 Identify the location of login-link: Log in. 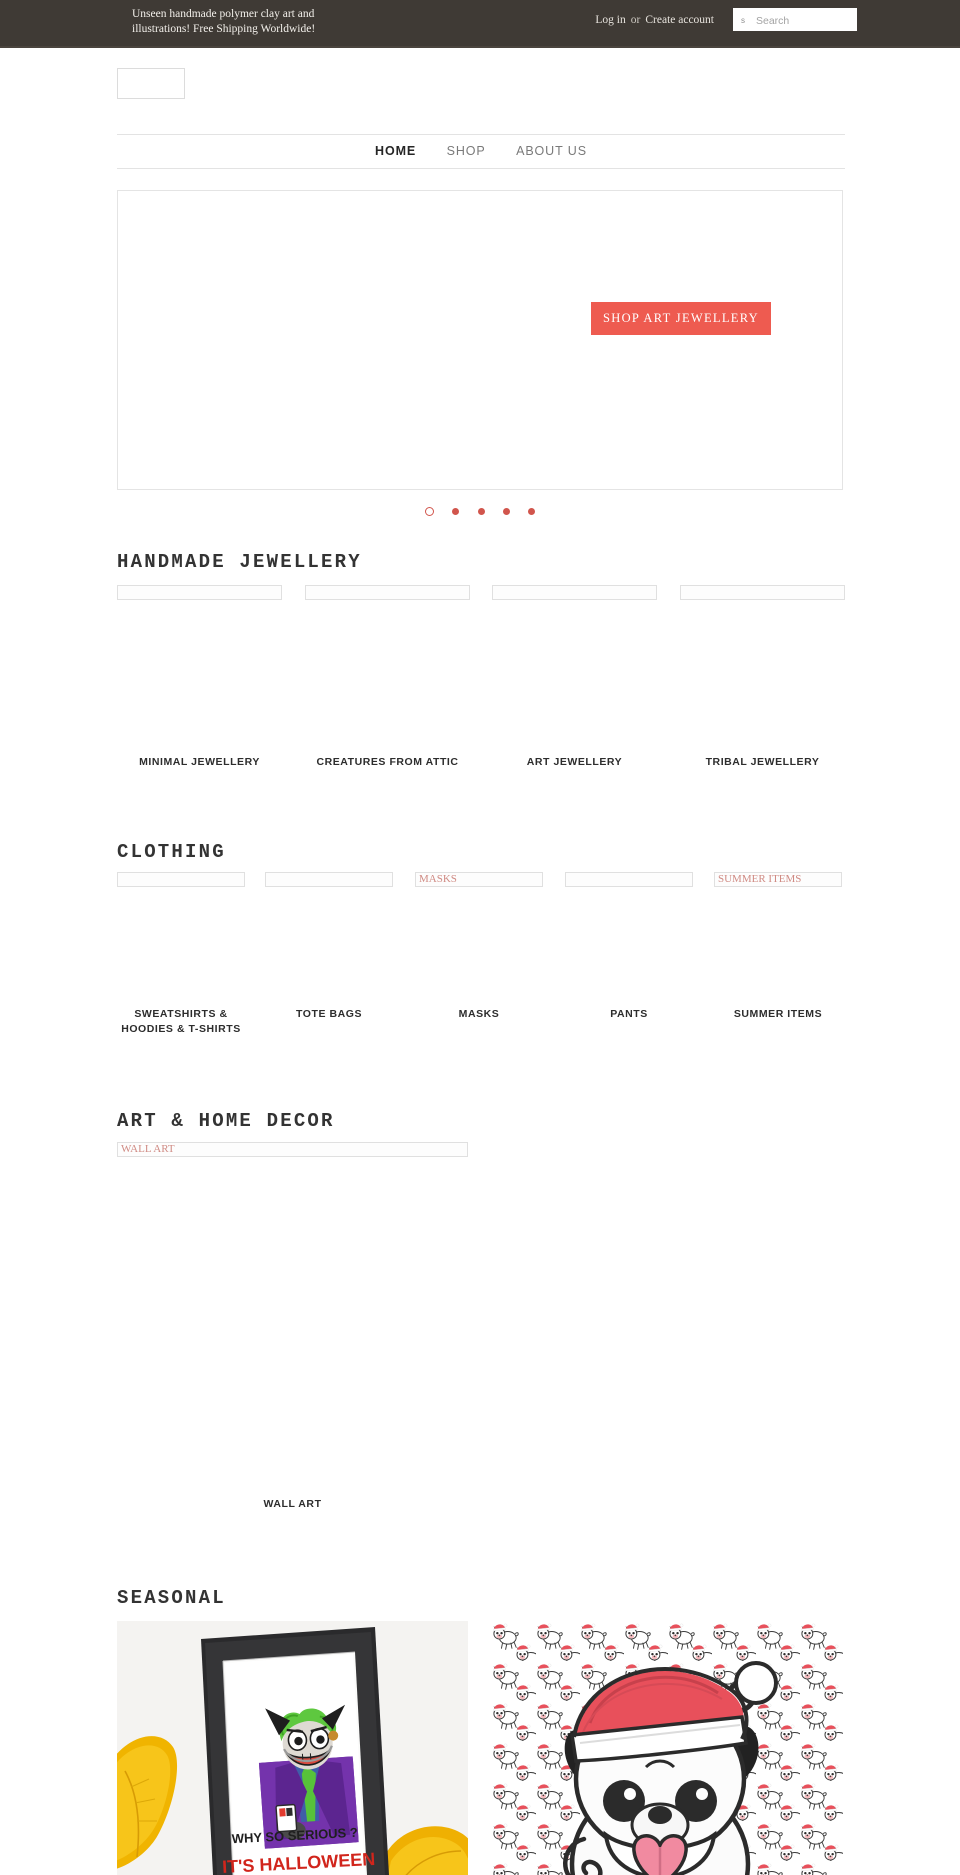
(610, 20).